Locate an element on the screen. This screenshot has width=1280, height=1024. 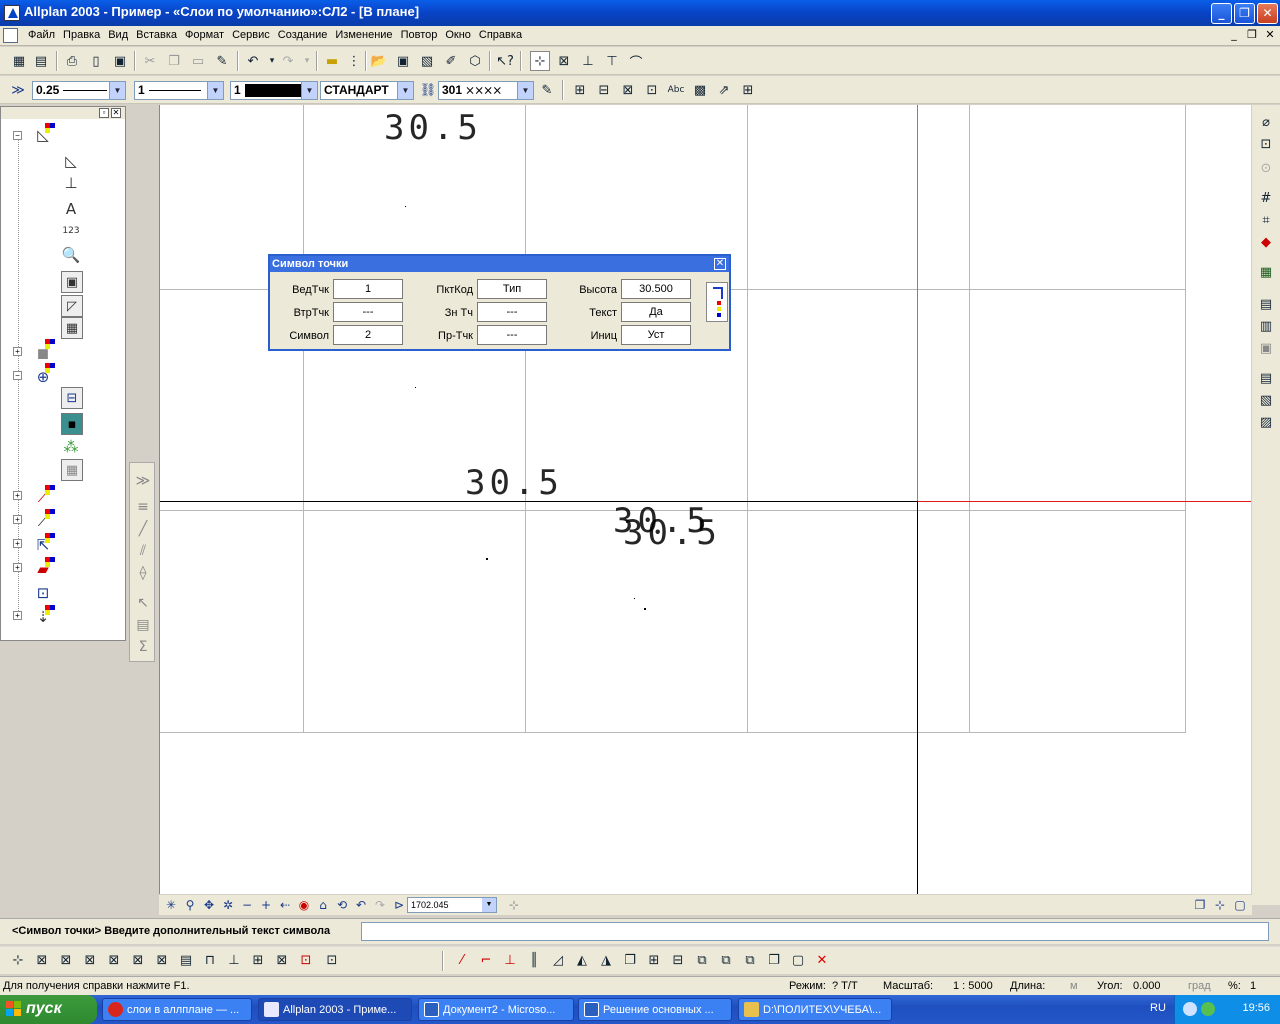
image-icon: ▧ is located at coordinates (427, 61).